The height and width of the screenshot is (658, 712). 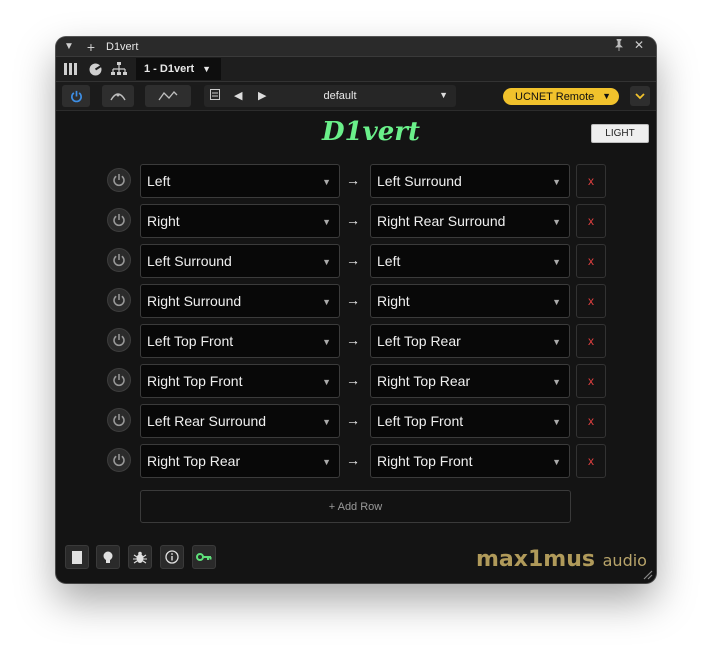 What do you see at coordinates (172, 557) in the screenshot?
I see `info-button` at bounding box center [172, 557].